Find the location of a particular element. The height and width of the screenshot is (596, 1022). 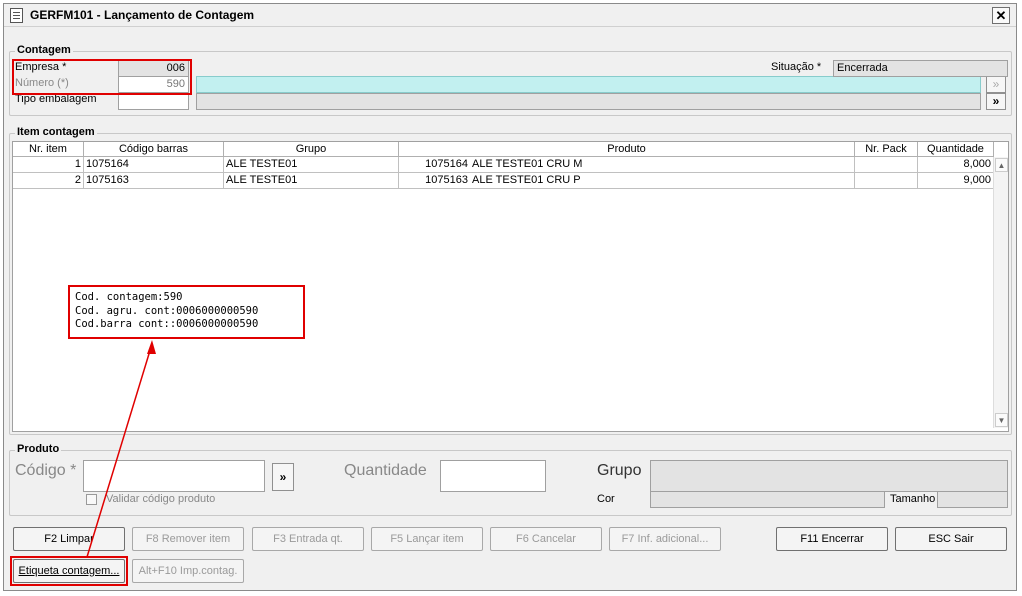

col-nr-pack: Nr. Pack is located at coordinates (886, 149).